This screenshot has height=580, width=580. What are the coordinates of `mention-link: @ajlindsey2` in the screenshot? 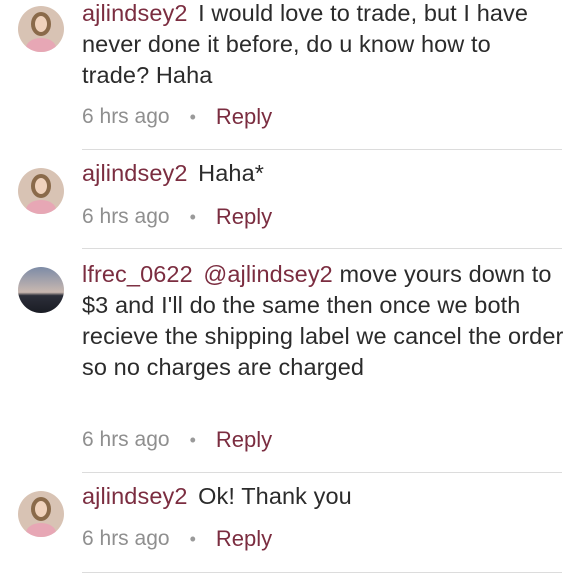 It's located at (267, 274).